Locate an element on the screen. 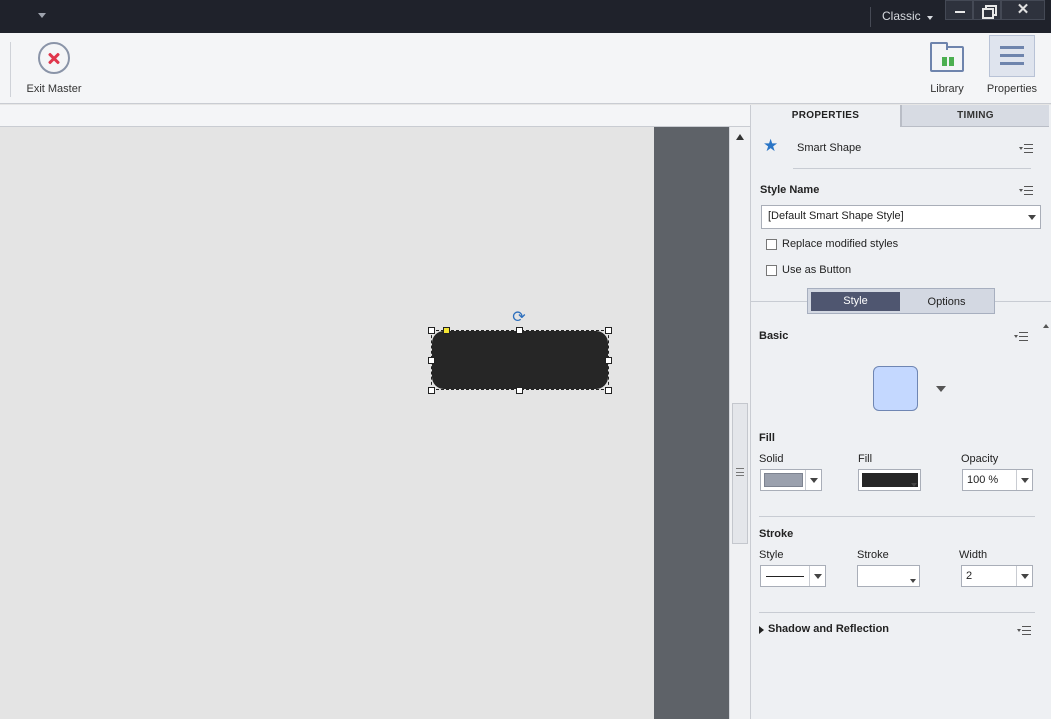 The height and width of the screenshot is (719, 1051). opacity-label: Opacity is located at coordinates (980, 459).